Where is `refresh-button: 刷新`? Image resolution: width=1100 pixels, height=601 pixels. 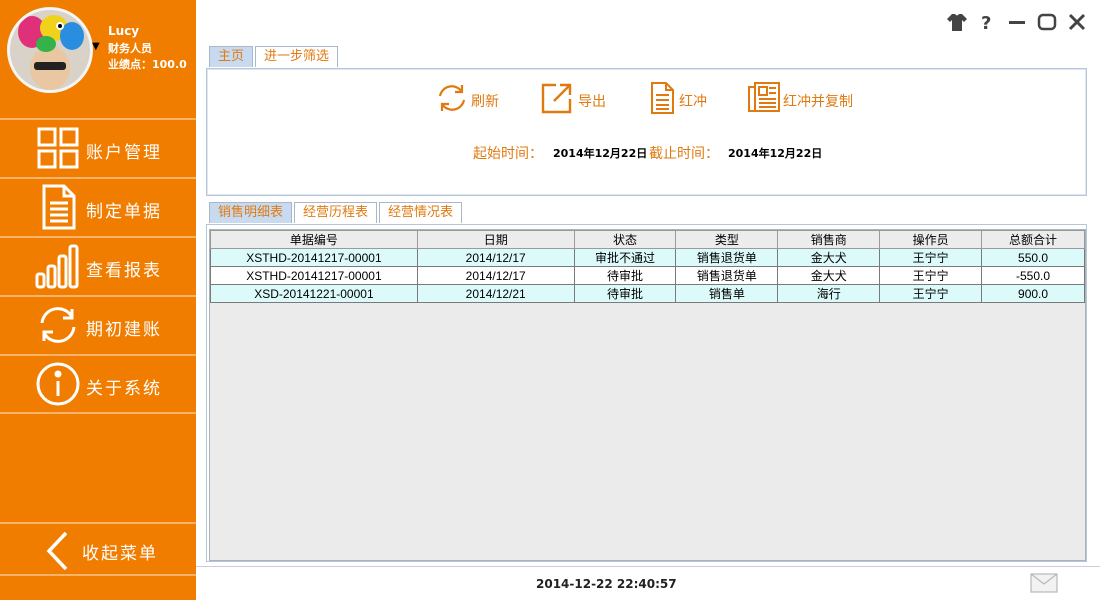 refresh-button: 刷新 is located at coordinates (470, 99).